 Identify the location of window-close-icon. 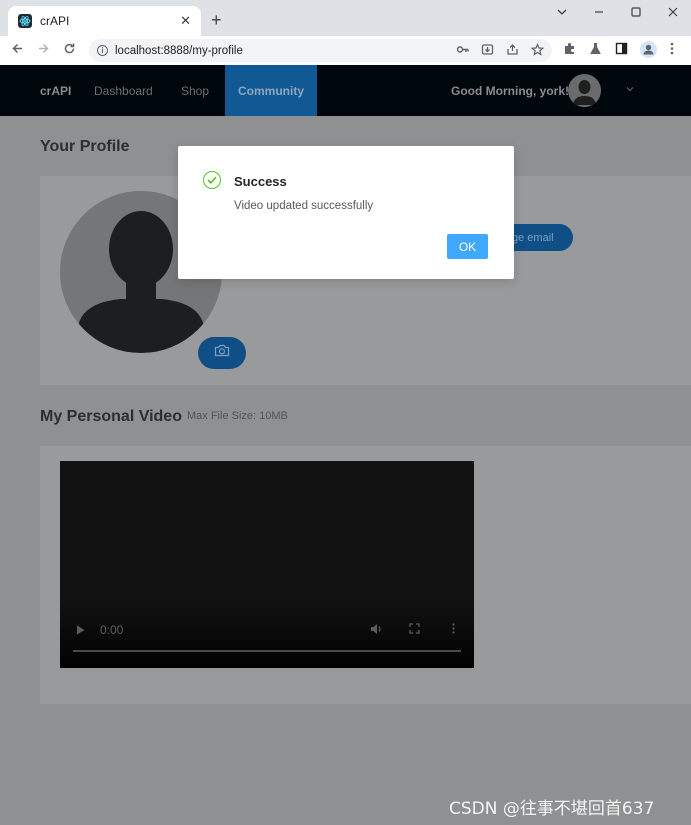
(673, 13).